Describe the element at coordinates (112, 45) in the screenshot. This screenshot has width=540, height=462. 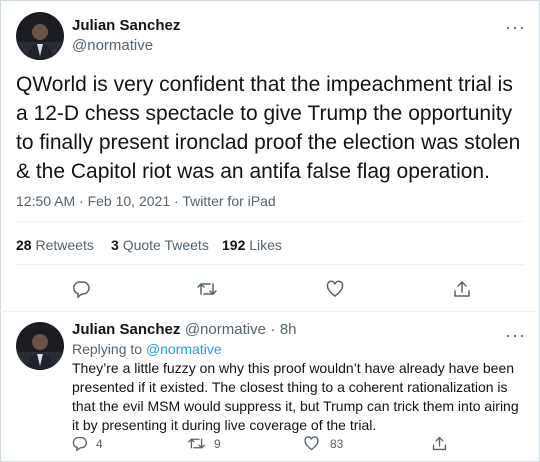
I see `author-handle: @normative` at that location.